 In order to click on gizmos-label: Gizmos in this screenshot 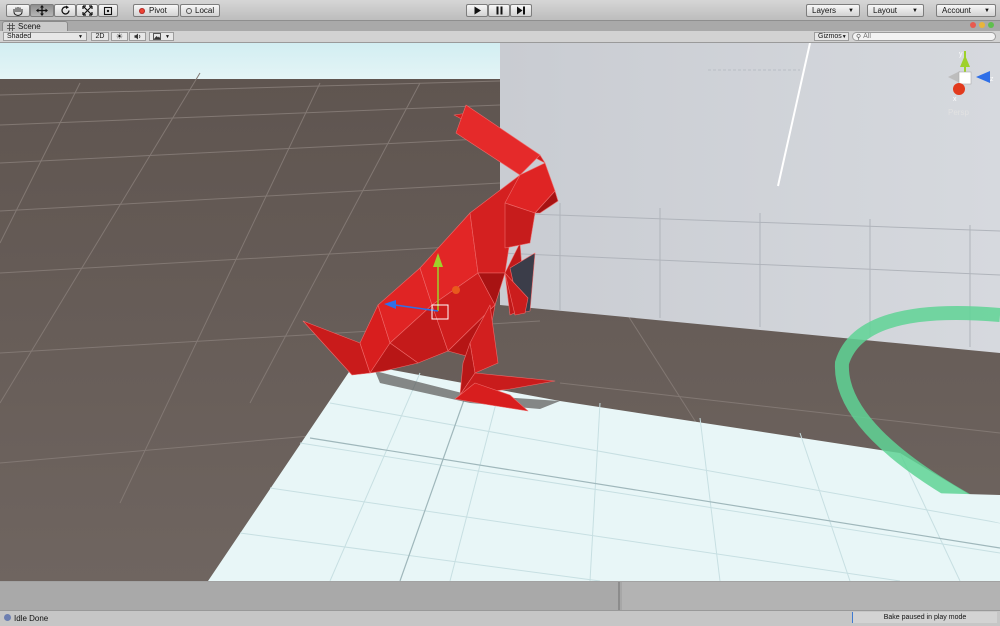, I will do `click(830, 36)`.